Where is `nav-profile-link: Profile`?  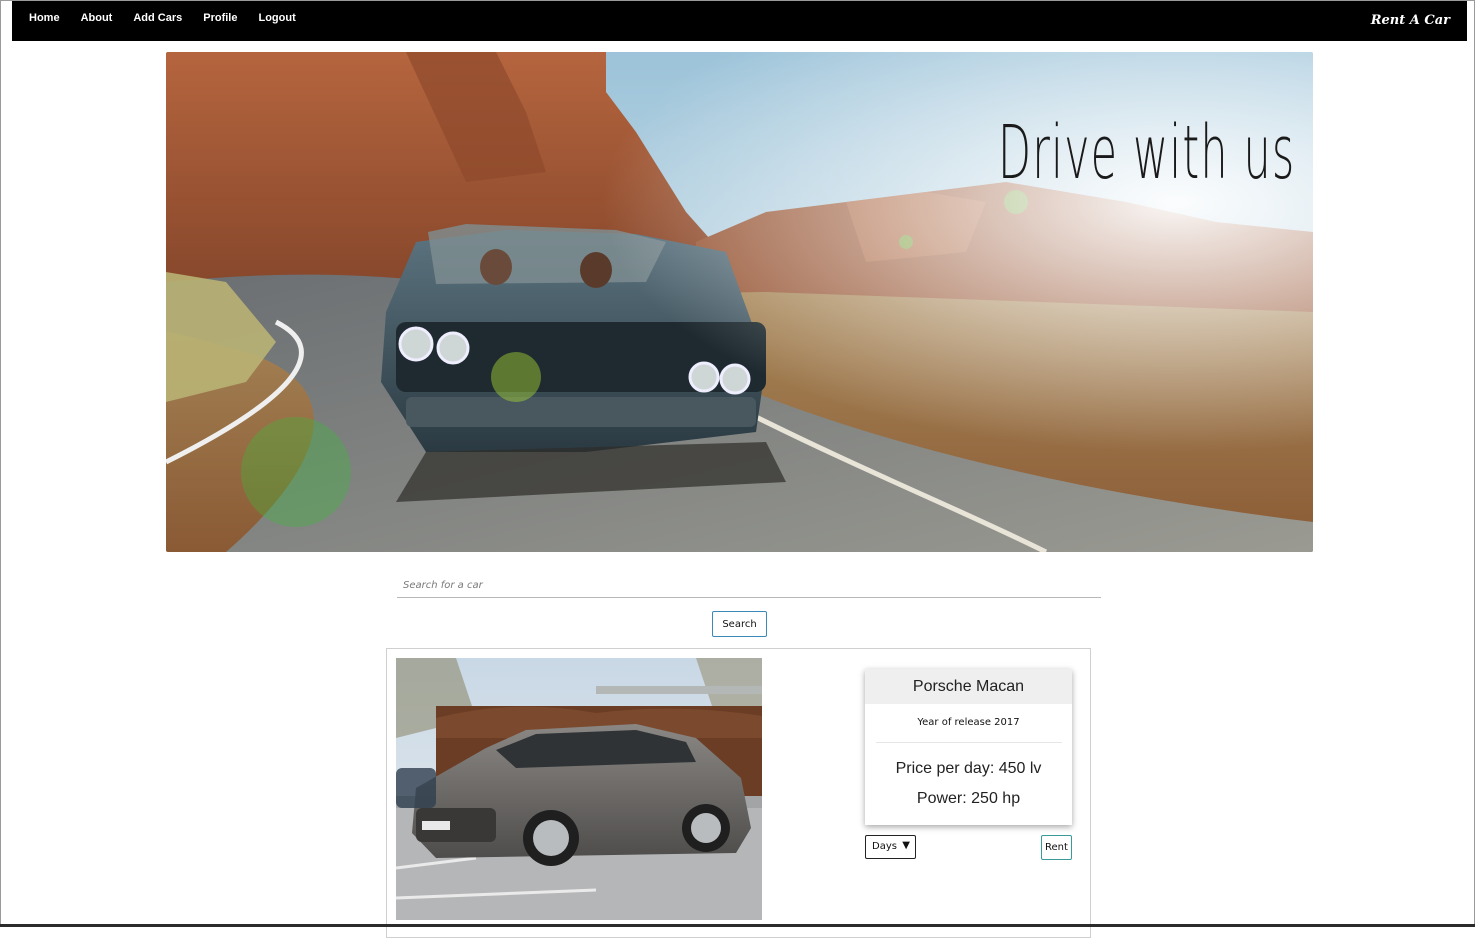
nav-profile-link: Profile is located at coordinates (220, 18).